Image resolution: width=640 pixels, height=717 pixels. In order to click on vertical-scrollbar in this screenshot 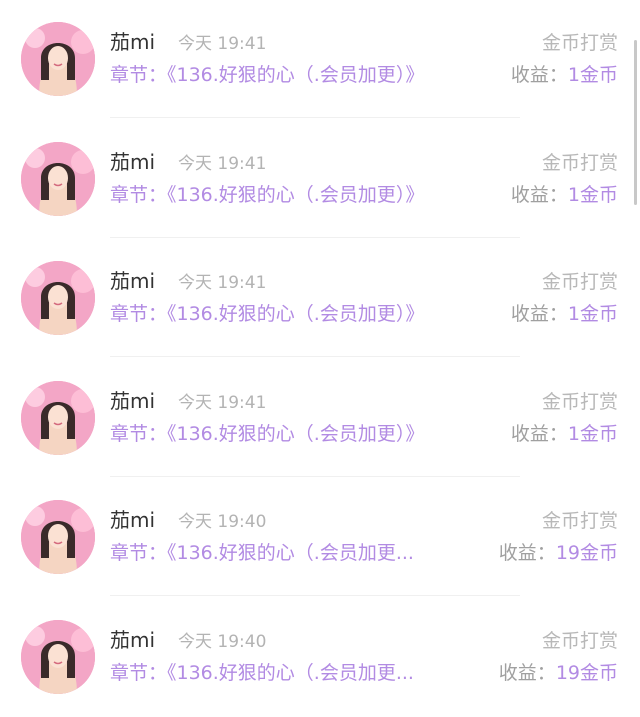, I will do `click(635, 122)`.